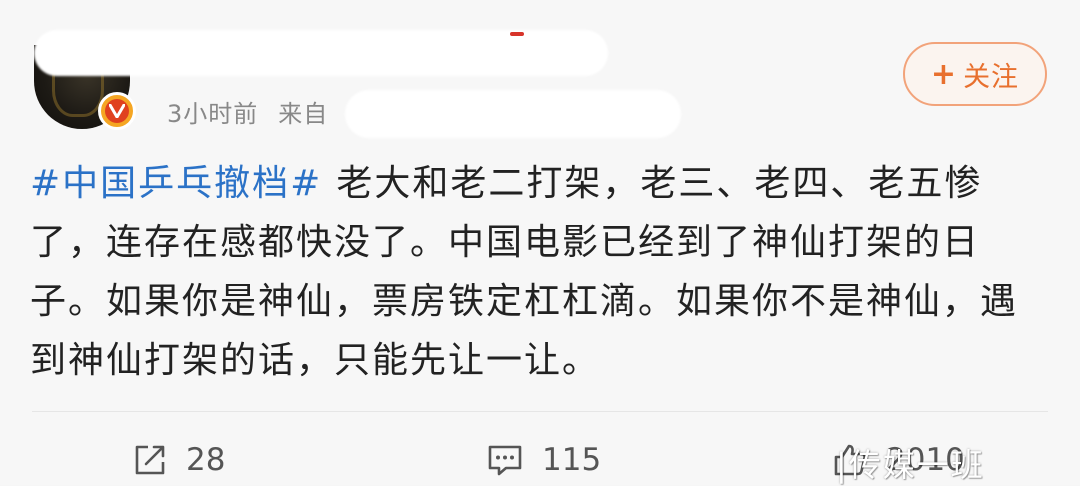 The width and height of the screenshot is (1080, 486). I want to click on share-button: 28, so click(178, 460).